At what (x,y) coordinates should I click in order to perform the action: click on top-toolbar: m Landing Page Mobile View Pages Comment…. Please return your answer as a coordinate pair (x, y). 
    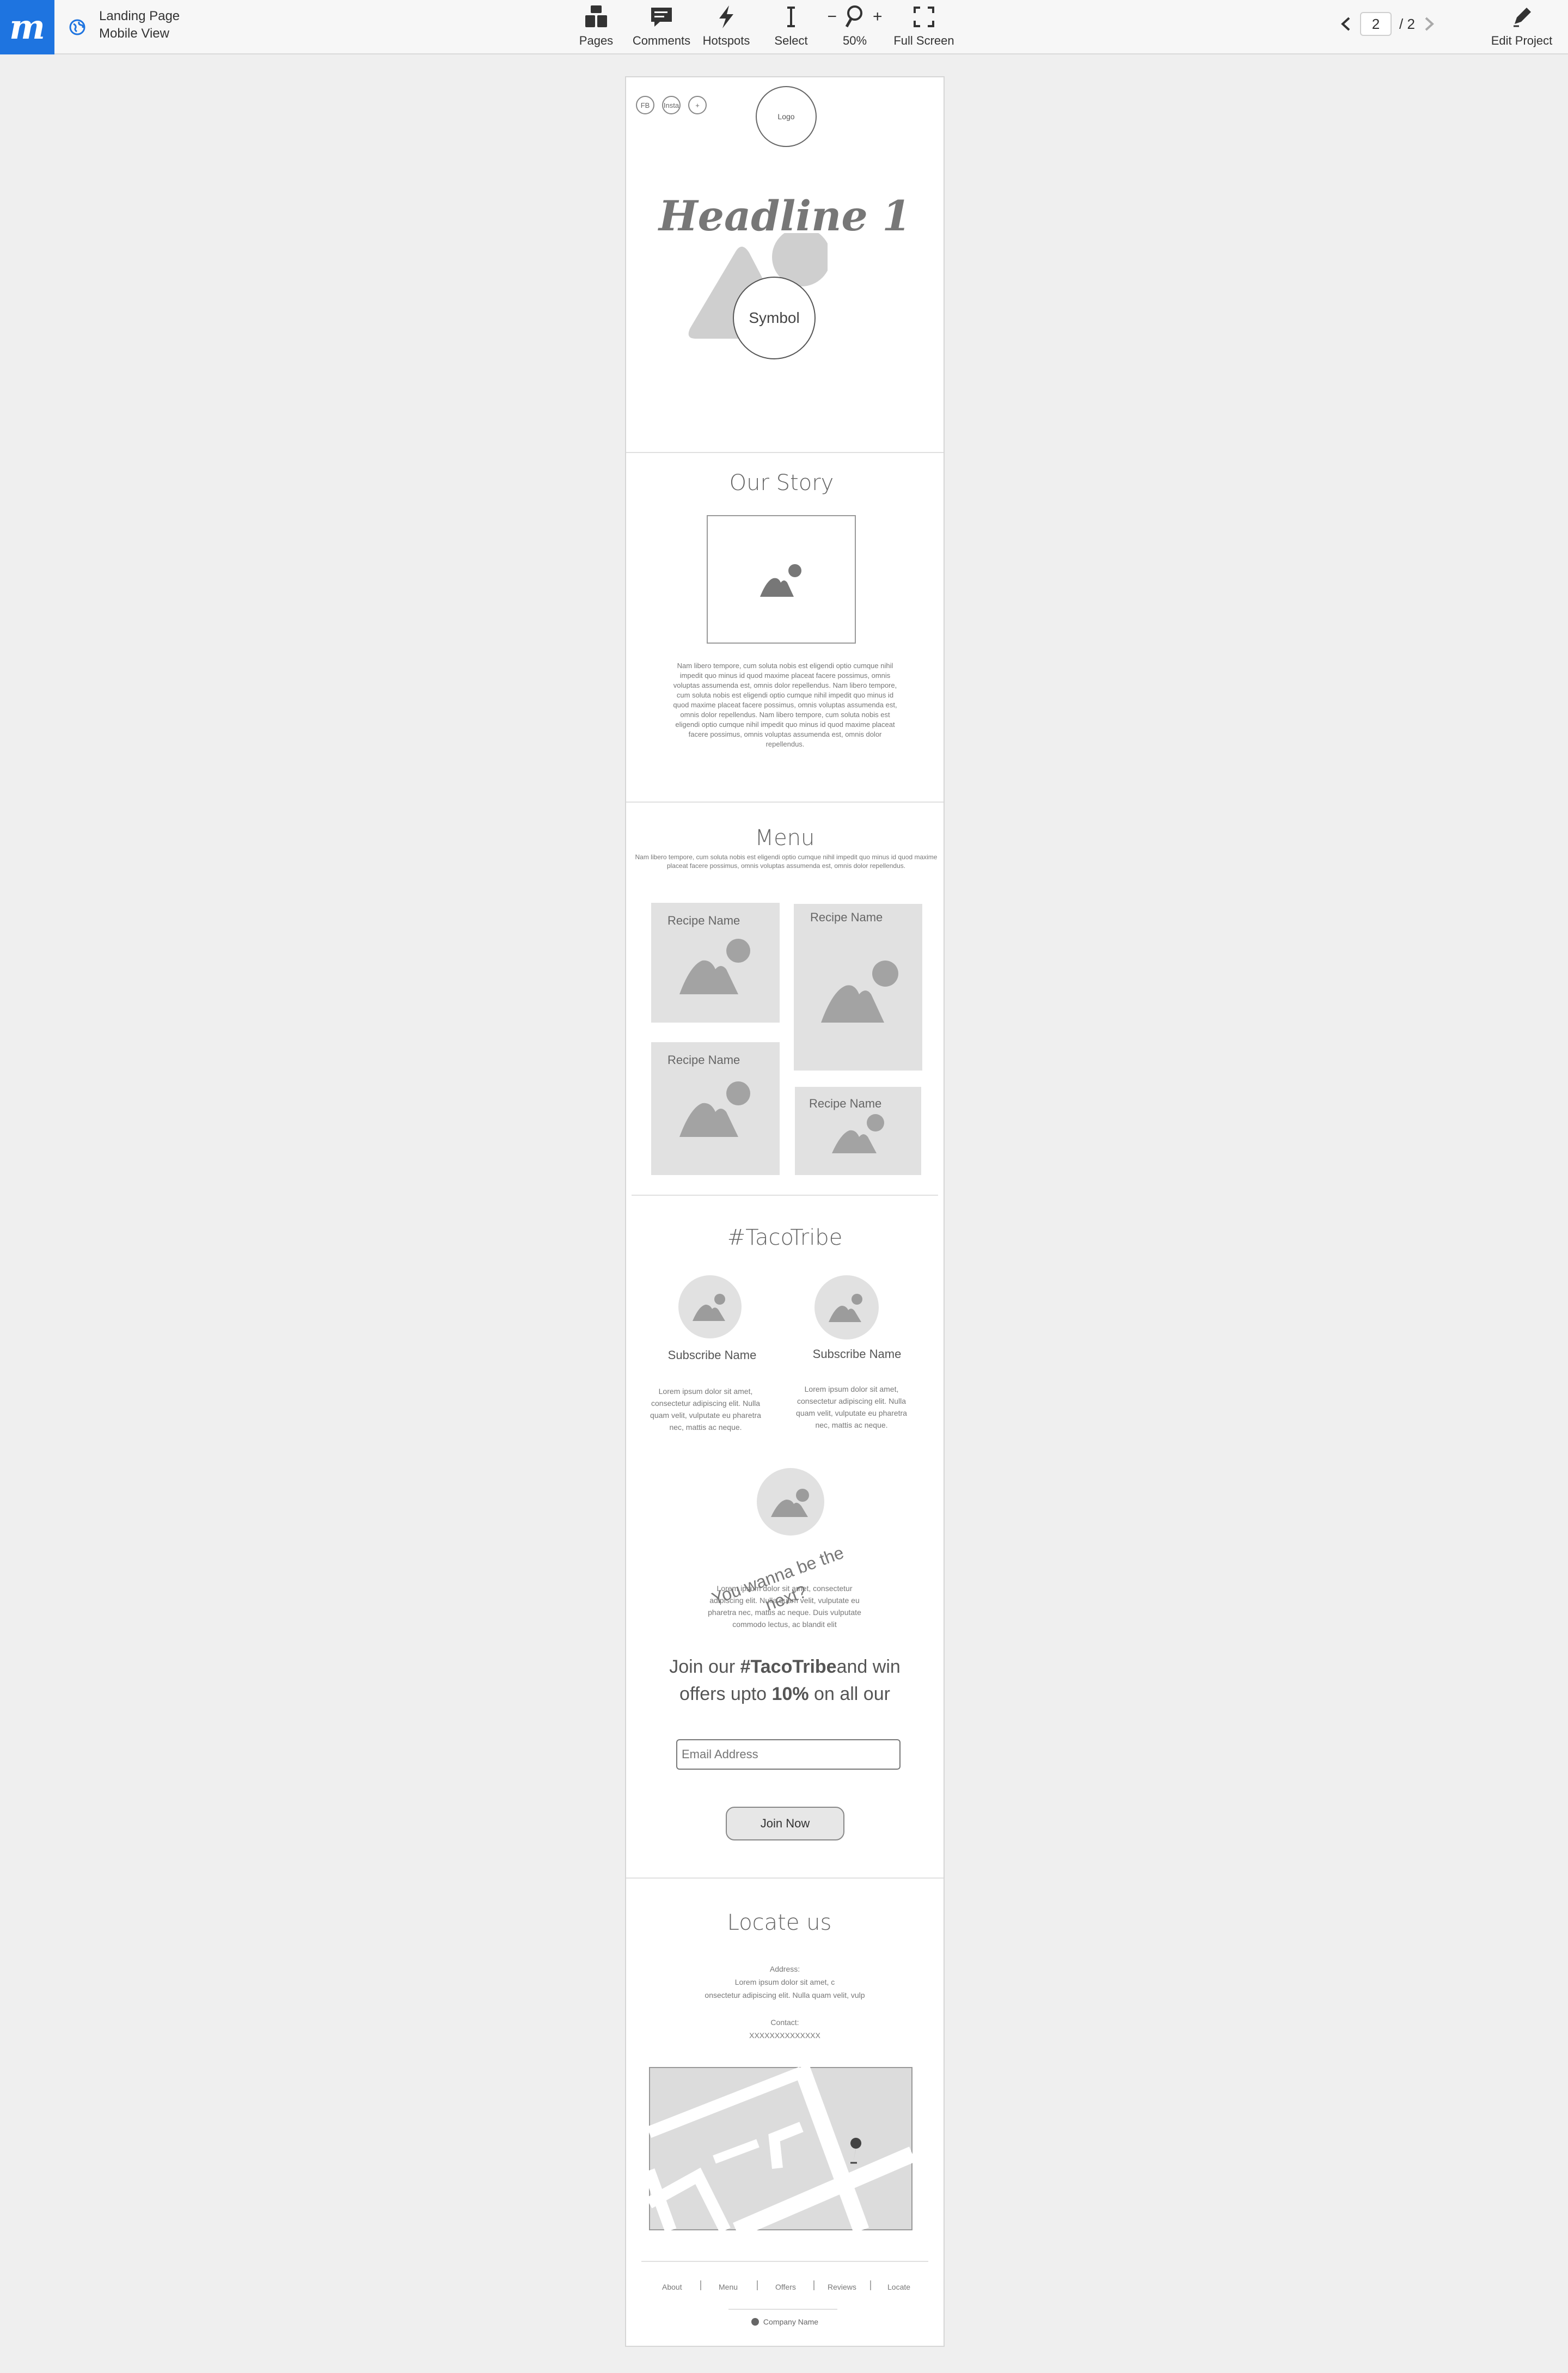
    Looking at the image, I should click on (784, 27).